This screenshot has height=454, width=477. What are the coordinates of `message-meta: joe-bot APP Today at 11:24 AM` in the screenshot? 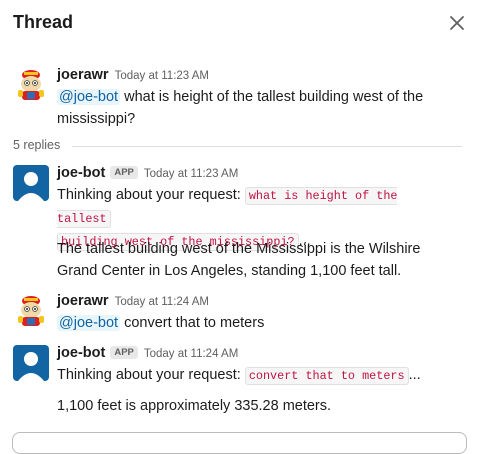 It's located at (147, 353).